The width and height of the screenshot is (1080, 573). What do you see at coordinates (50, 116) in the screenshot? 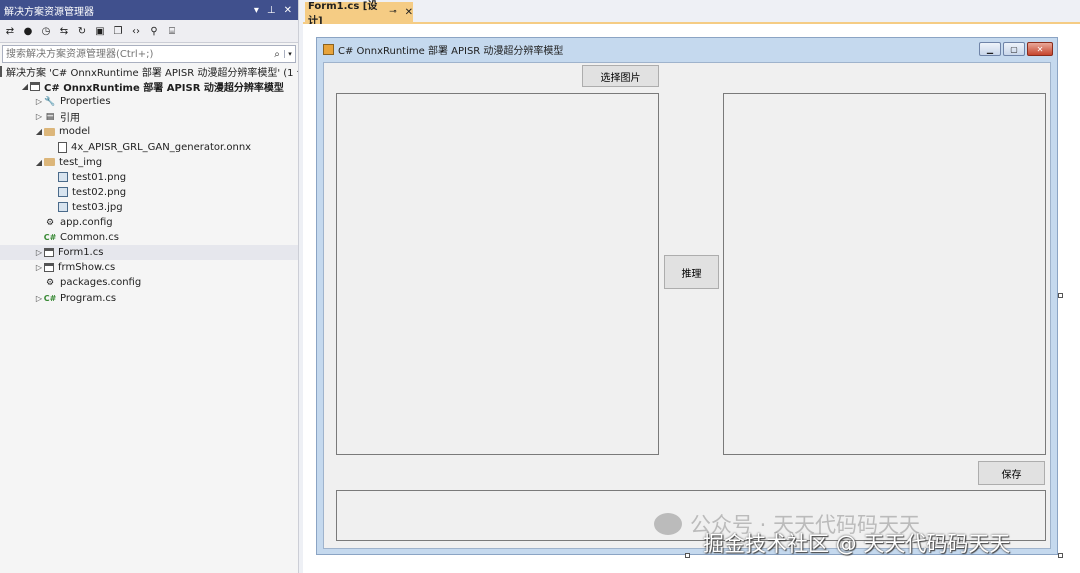
I see `references-icon: ▤` at bounding box center [50, 116].